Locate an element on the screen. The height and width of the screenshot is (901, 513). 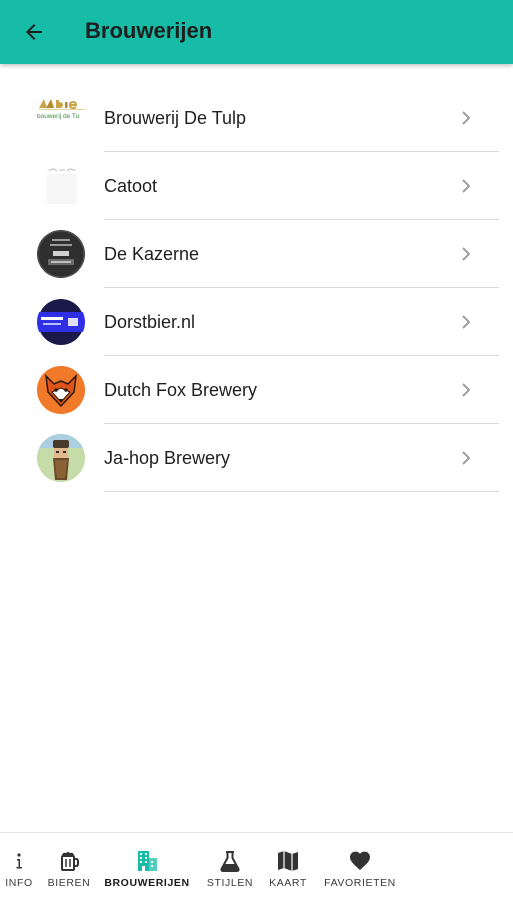
divider is located at coordinates (301, 491).